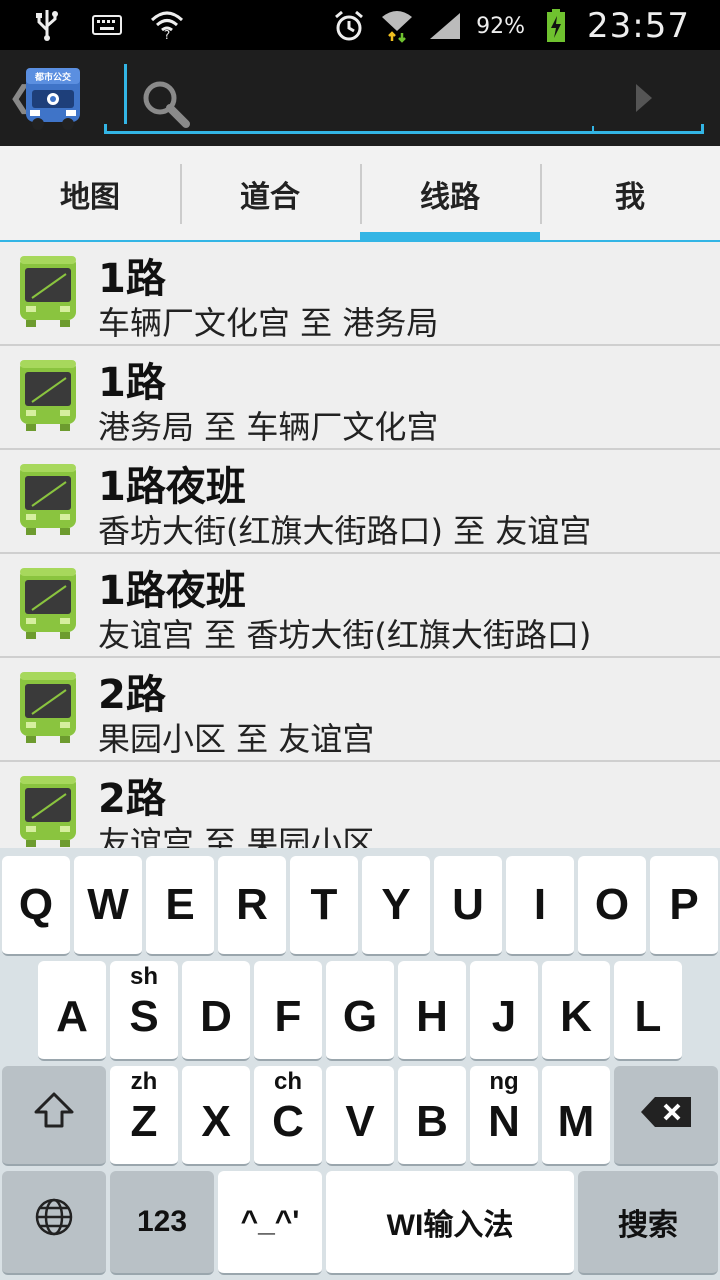  I want to click on emoticon-key: ^_^', so click(270, 1223).